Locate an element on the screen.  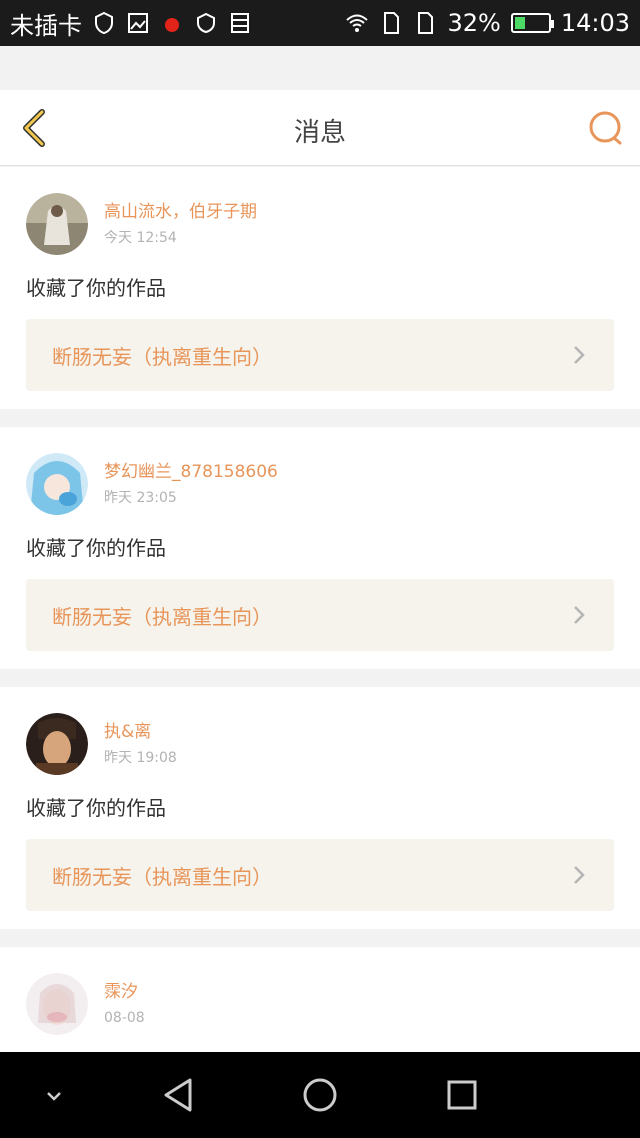
timestamp: 08-08 is located at coordinates (124, 1018).